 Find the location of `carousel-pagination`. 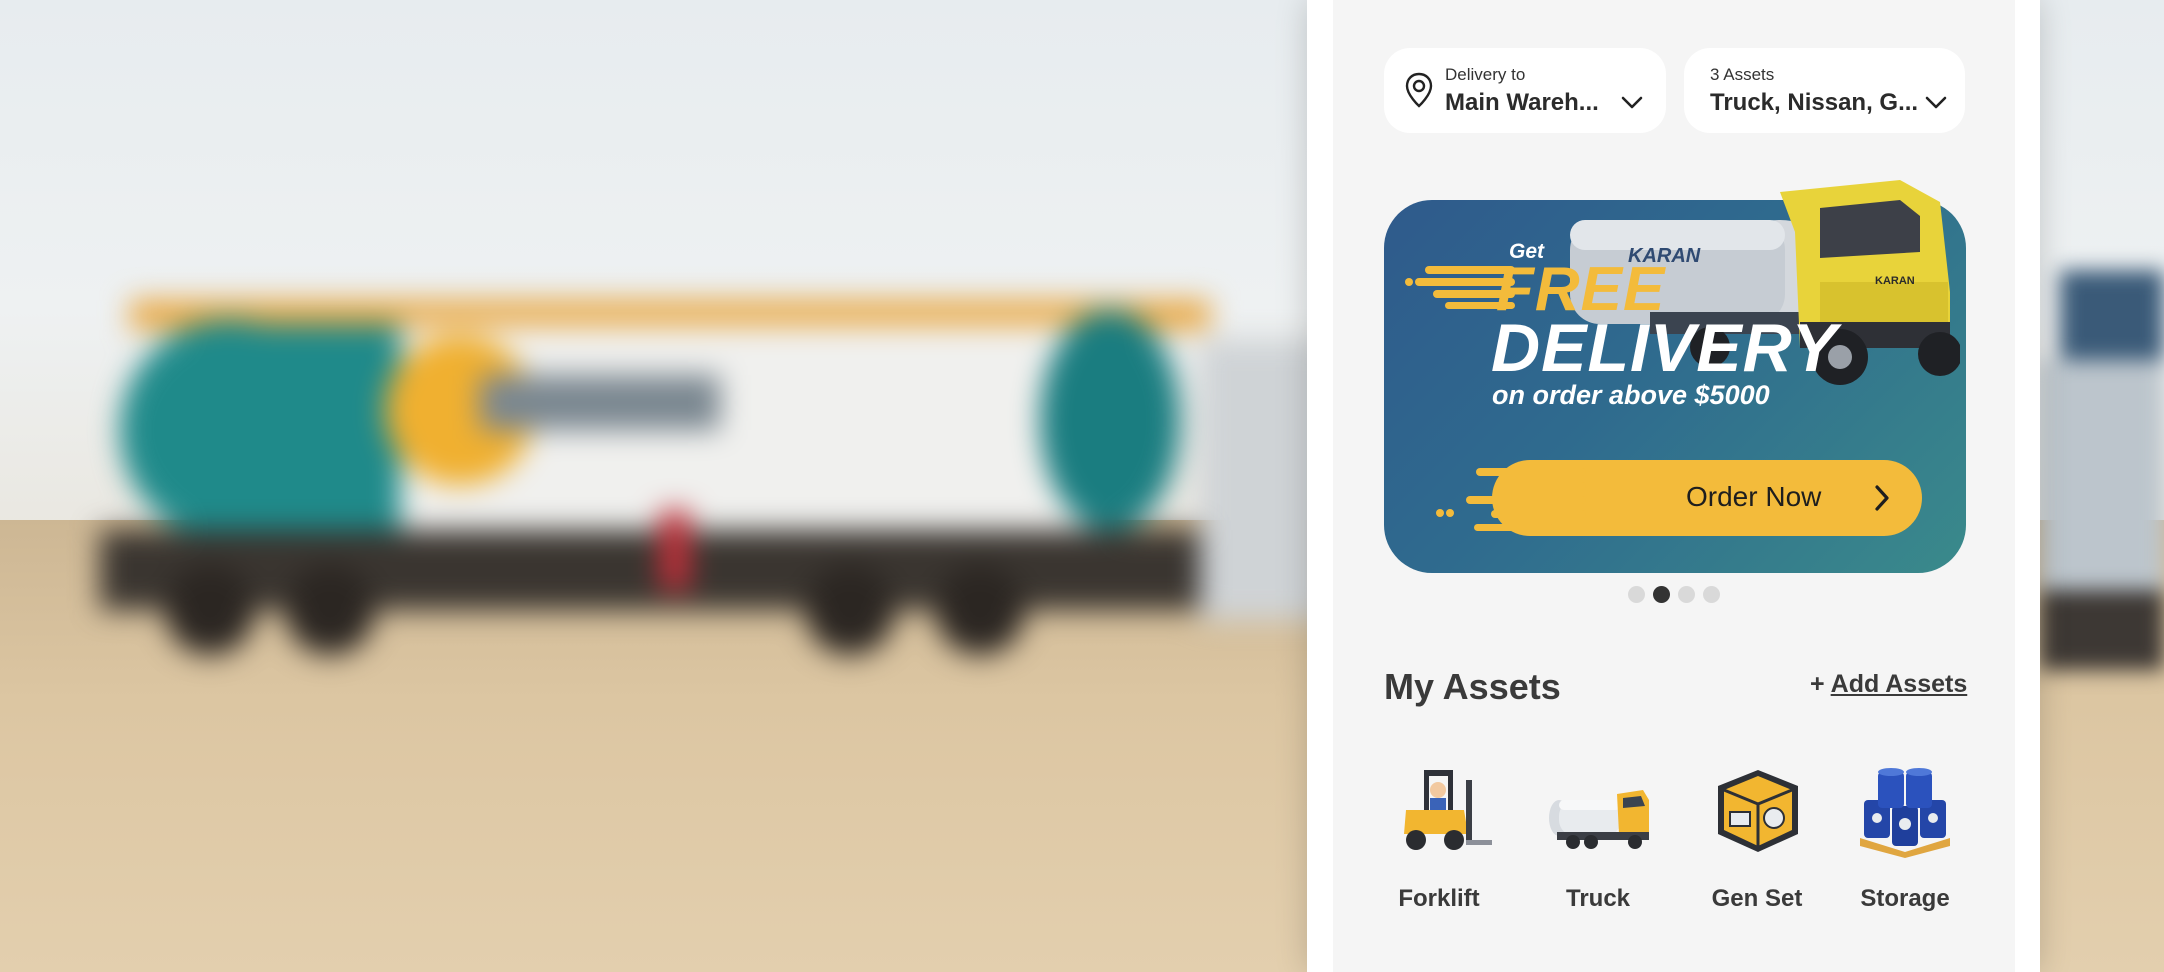

carousel-pagination is located at coordinates (1678, 595).